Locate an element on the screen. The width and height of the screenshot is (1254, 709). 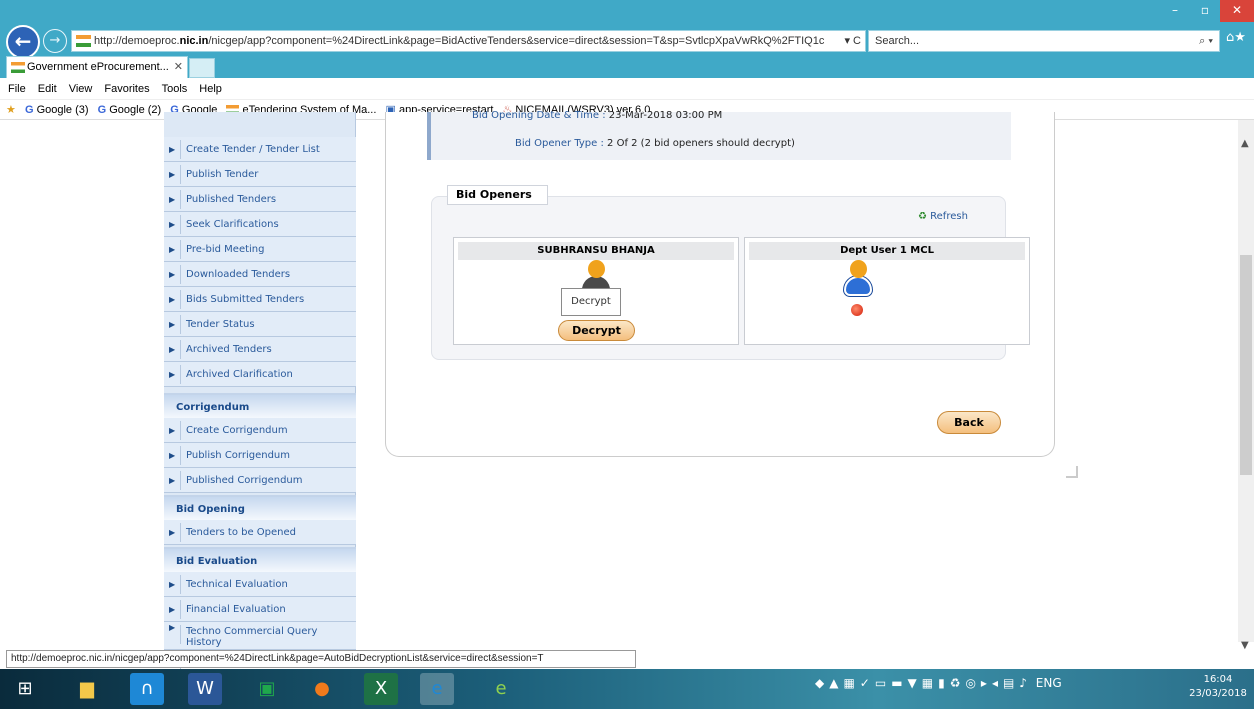
excel-icon: X is located at coordinates (381, 689).